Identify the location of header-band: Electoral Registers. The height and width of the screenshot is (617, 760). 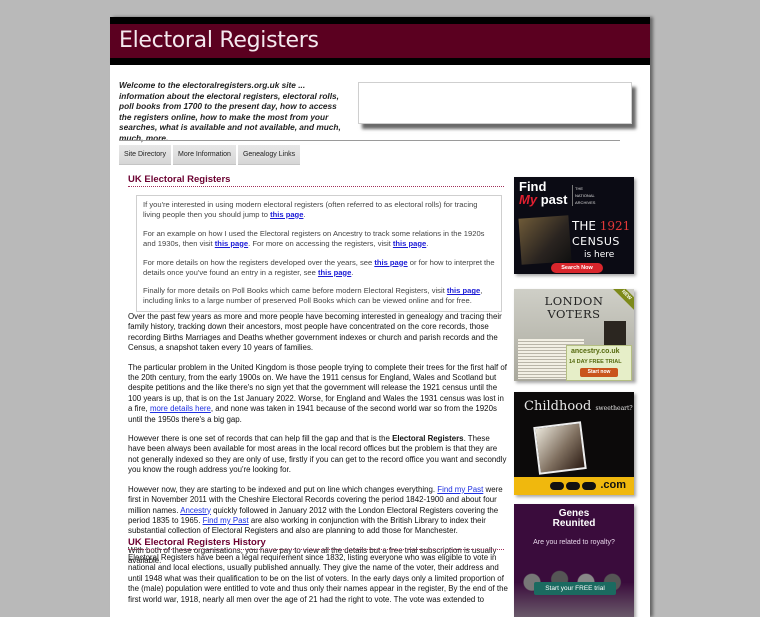
(380, 41).